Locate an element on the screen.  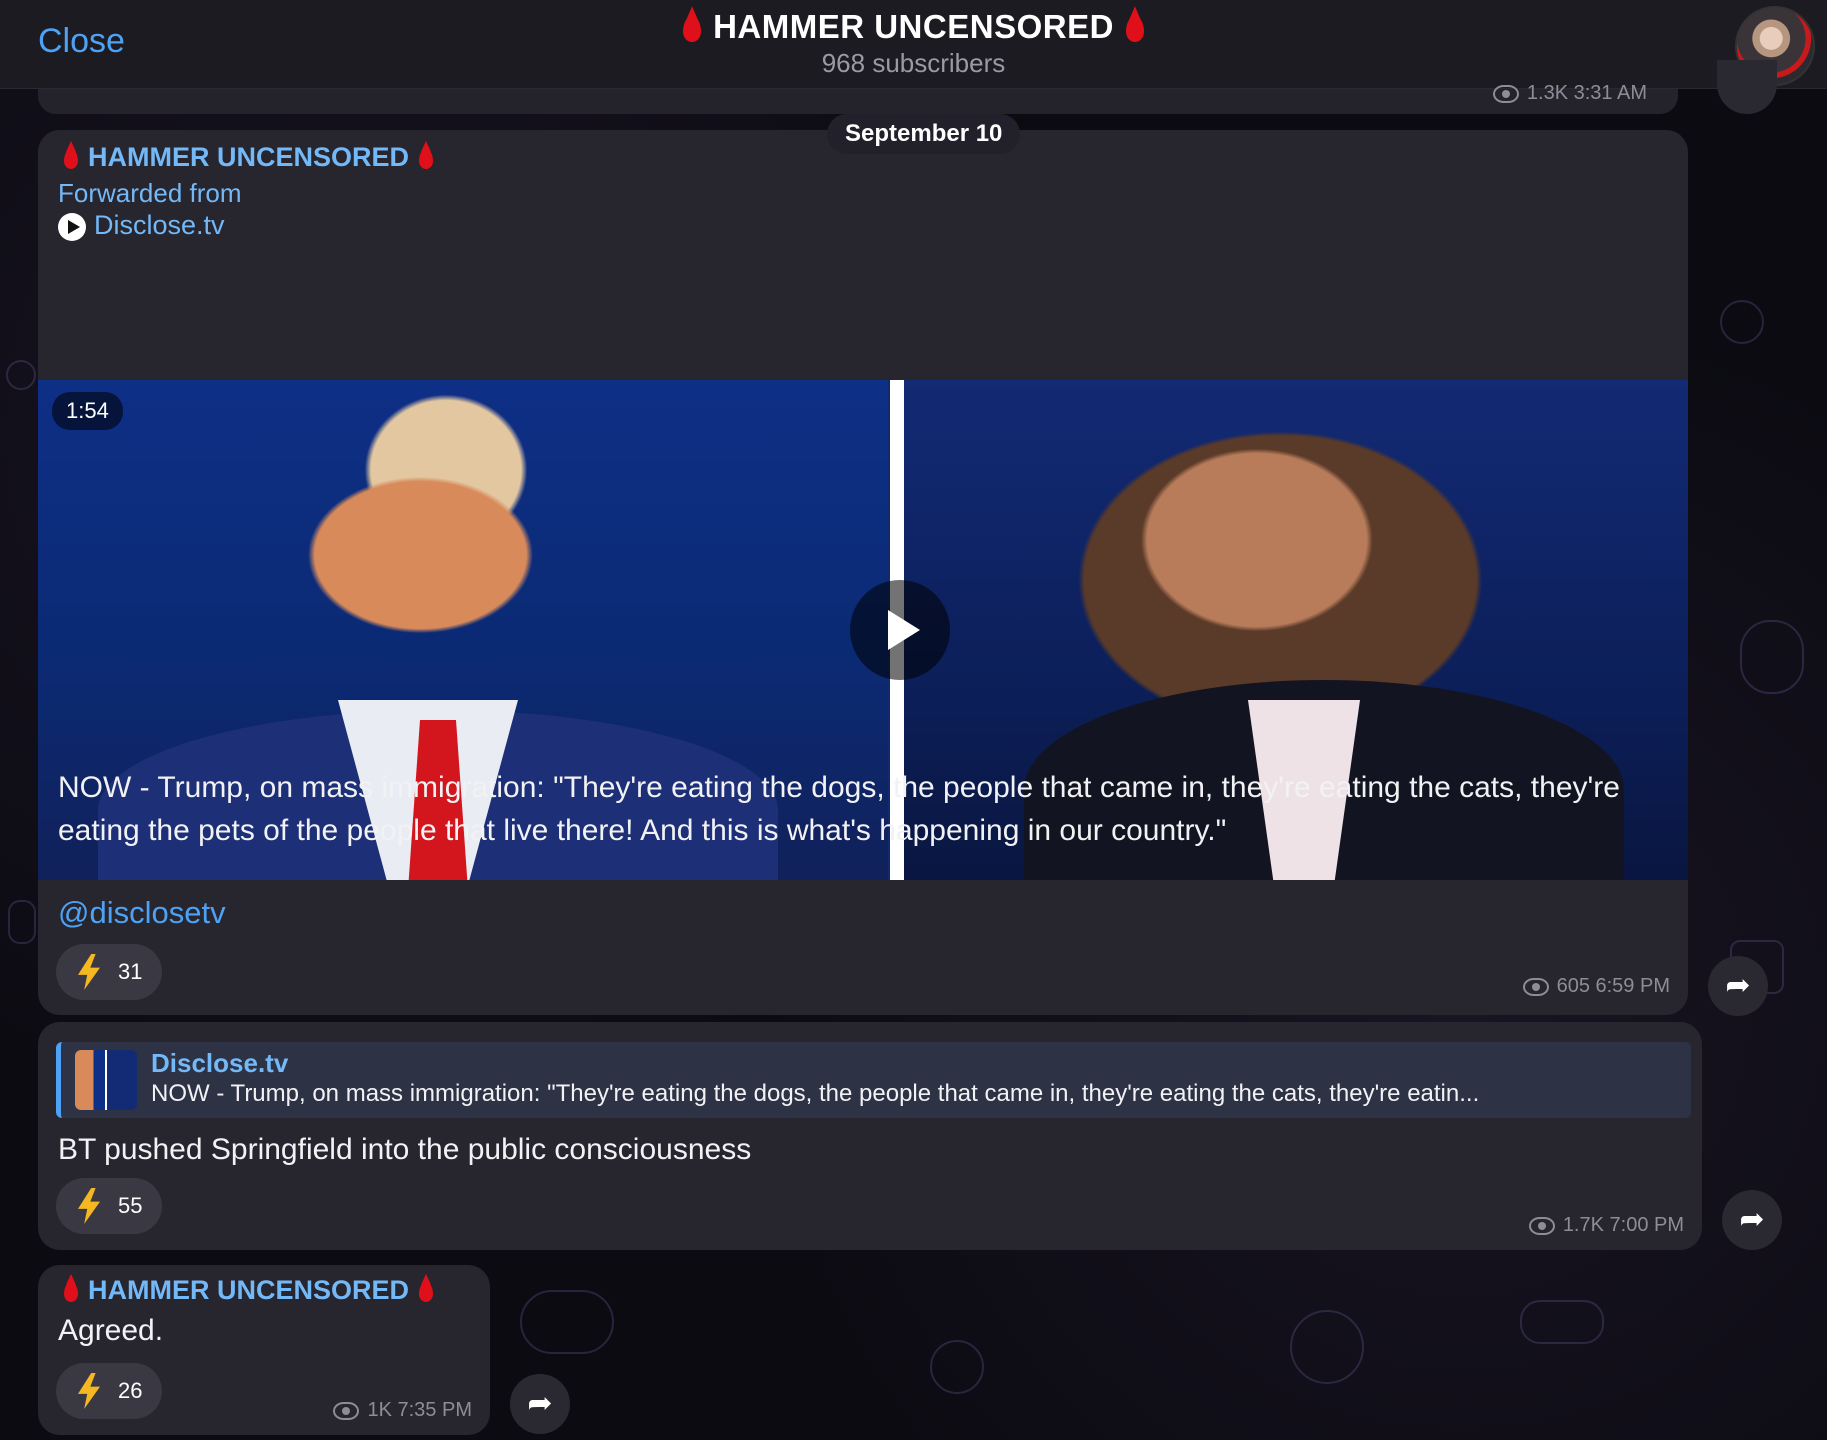
video-duration: 1:54 is located at coordinates (87, 411).